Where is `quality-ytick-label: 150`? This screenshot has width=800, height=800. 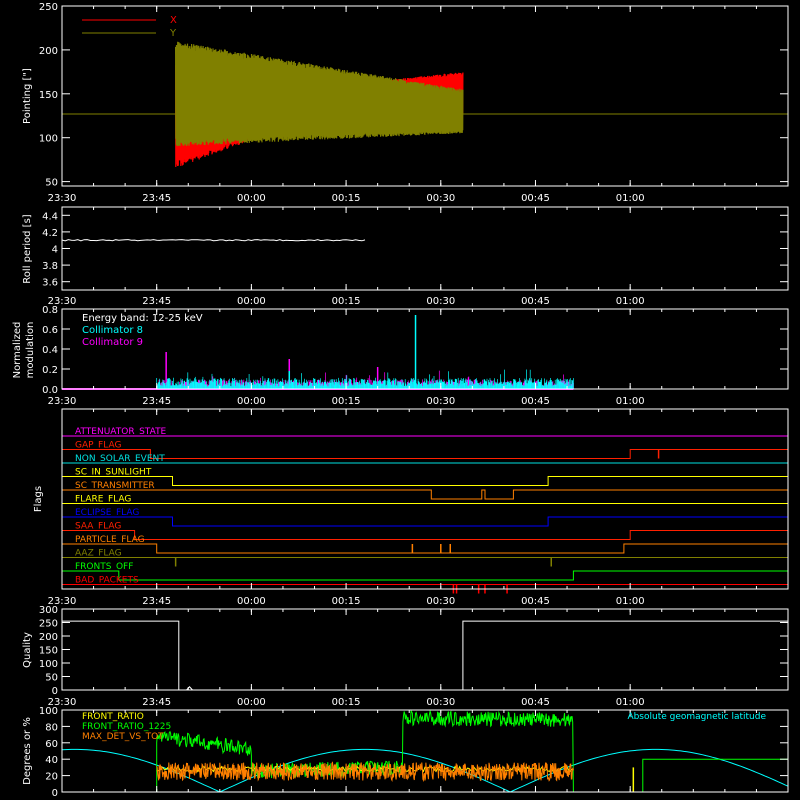 quality-ytick-label: 150 is located at coordinates (48, 651).